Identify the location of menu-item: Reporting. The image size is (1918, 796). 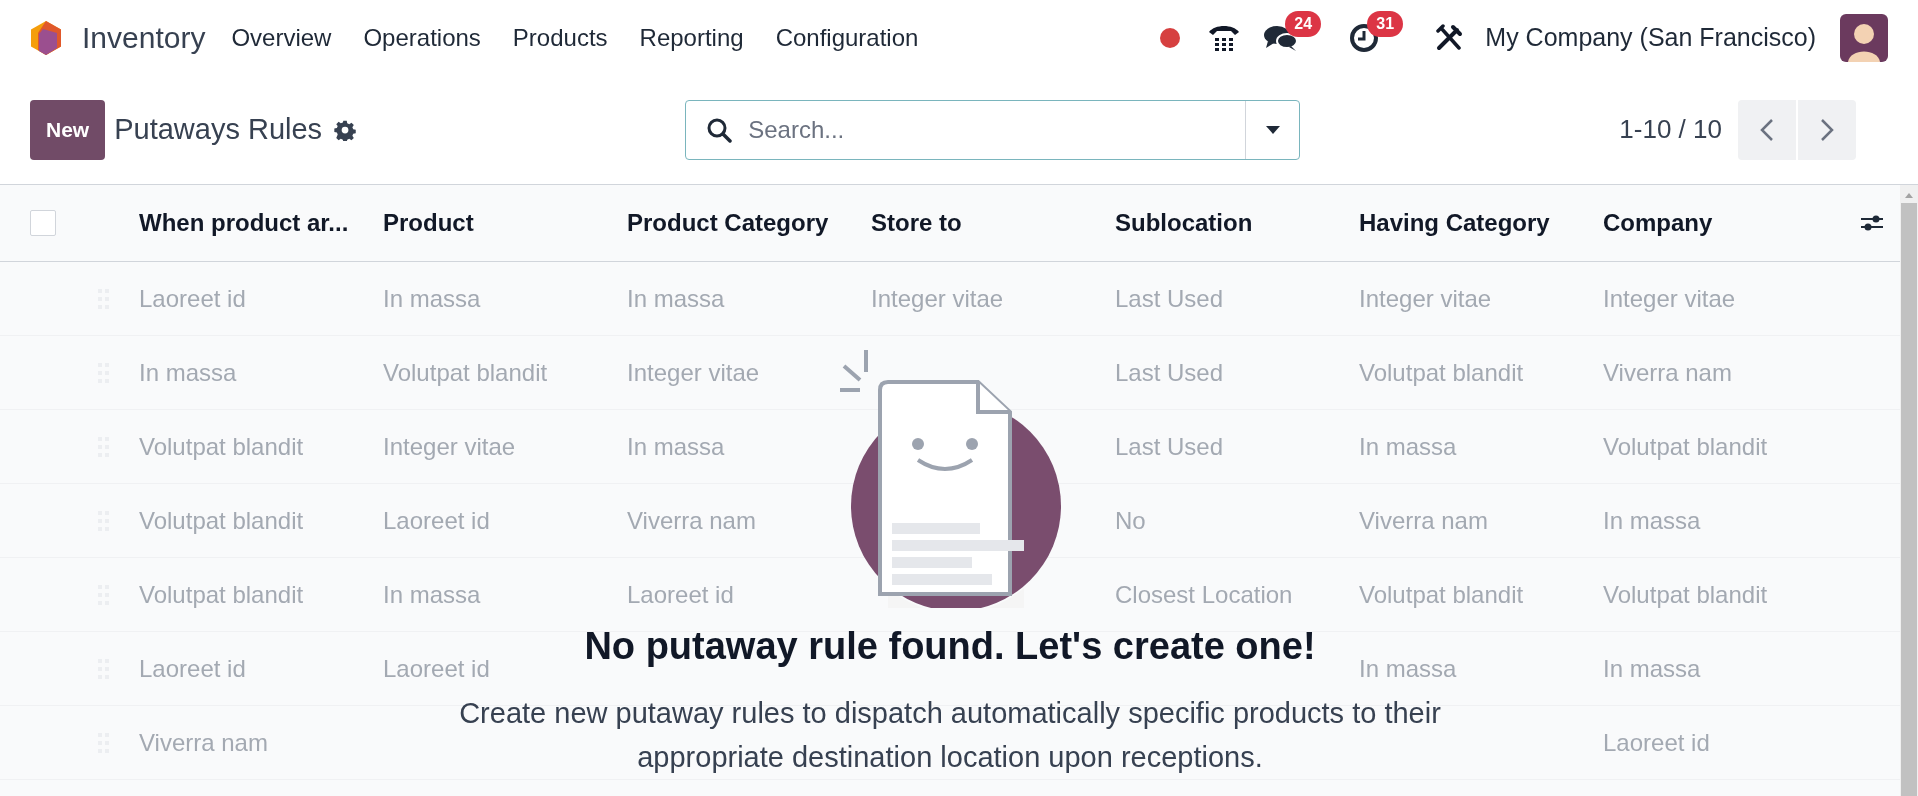
(691, 37).